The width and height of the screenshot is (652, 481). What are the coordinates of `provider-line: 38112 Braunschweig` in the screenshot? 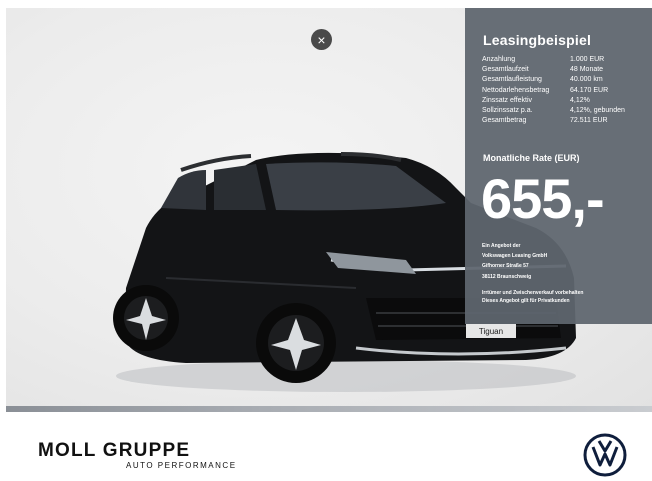 It's located at (507, 276).